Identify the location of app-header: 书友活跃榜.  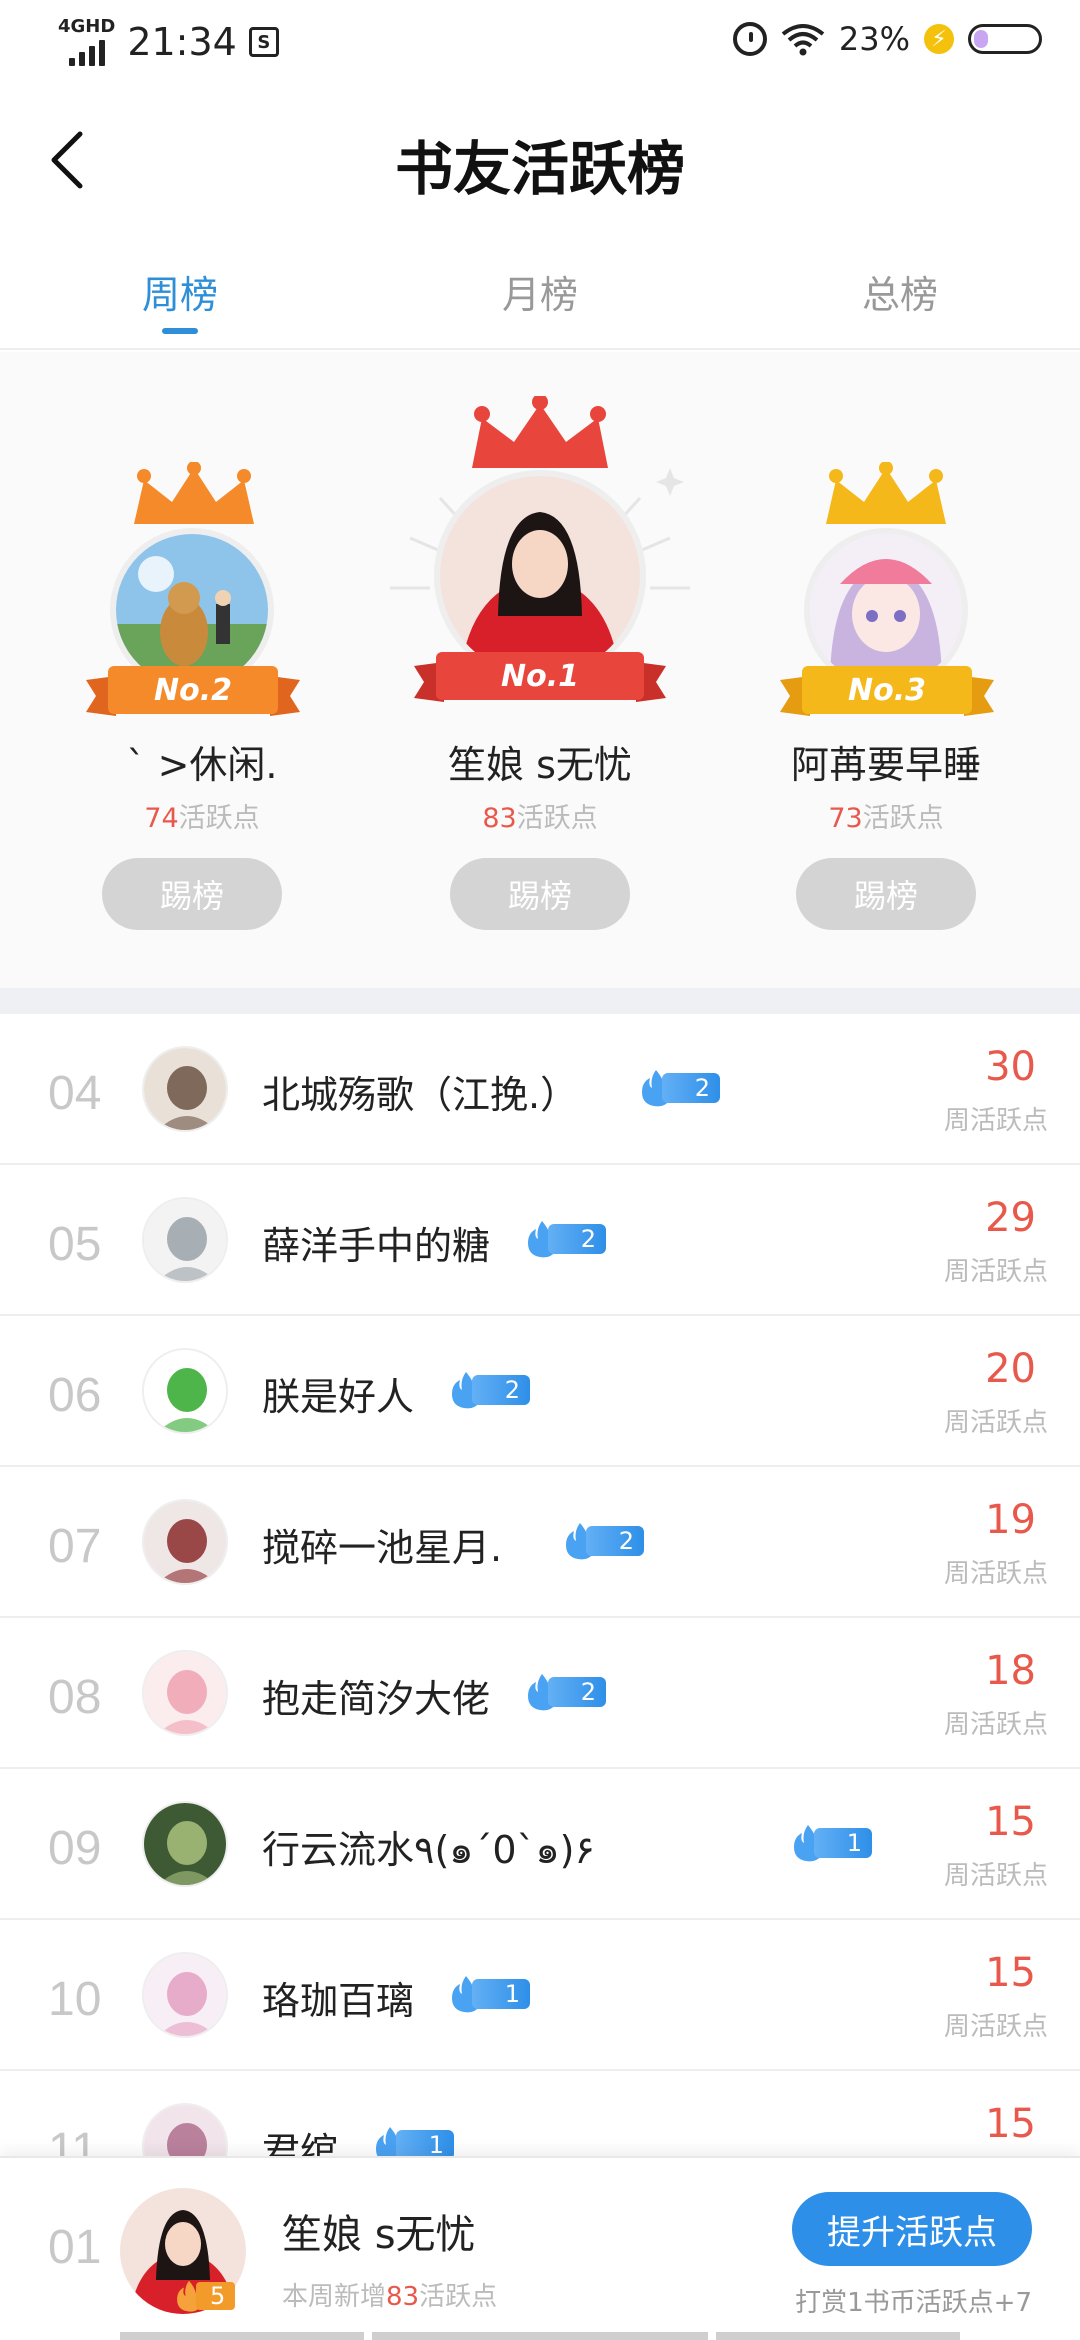
(540, 159).